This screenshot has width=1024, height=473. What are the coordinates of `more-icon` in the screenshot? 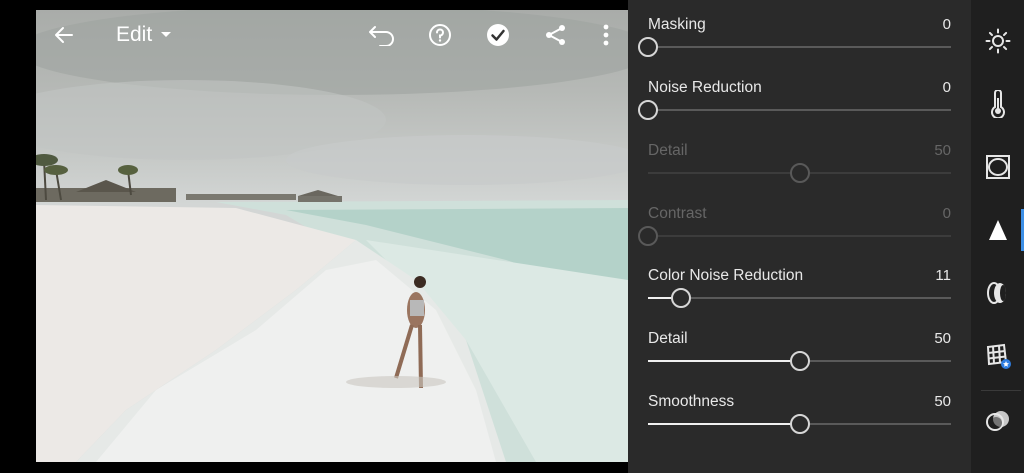 It's located at (606, 35).